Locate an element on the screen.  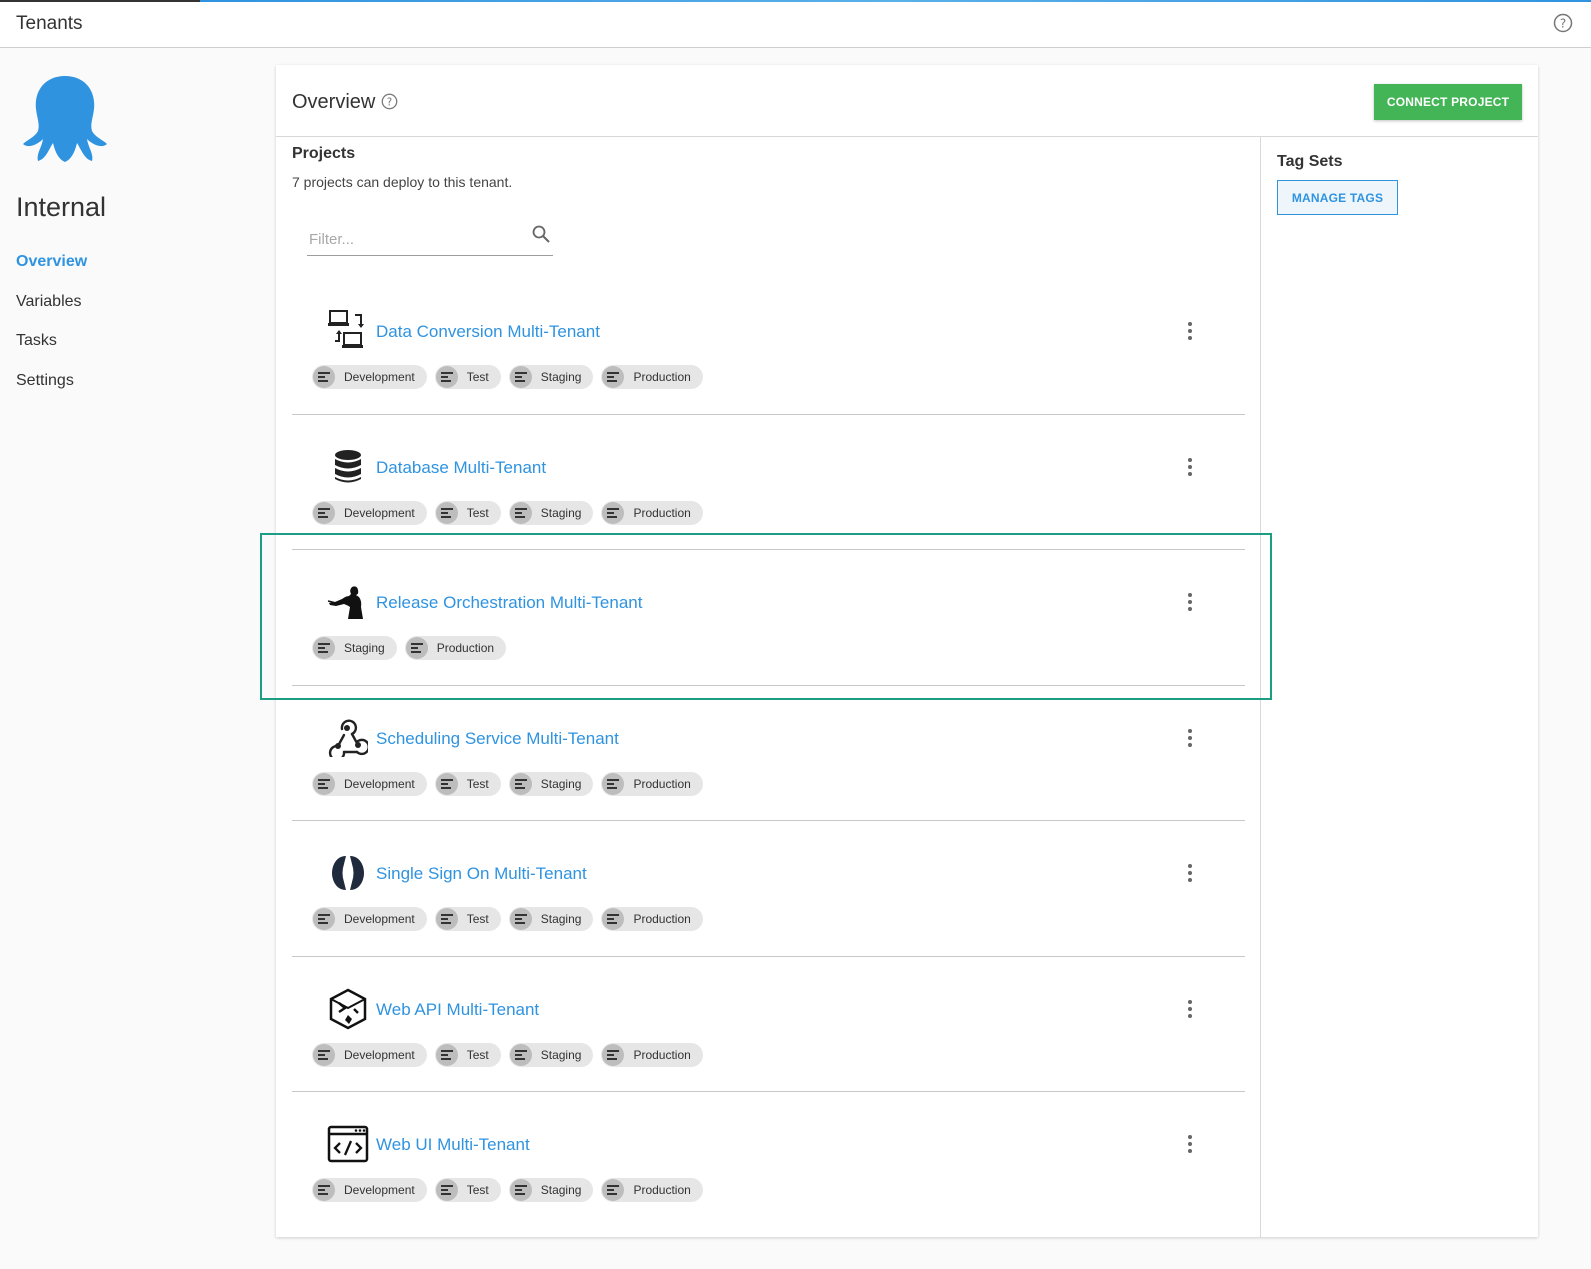
project-name-link: Data Conversion Multi-Tenant is located at coordinates (488, 332).